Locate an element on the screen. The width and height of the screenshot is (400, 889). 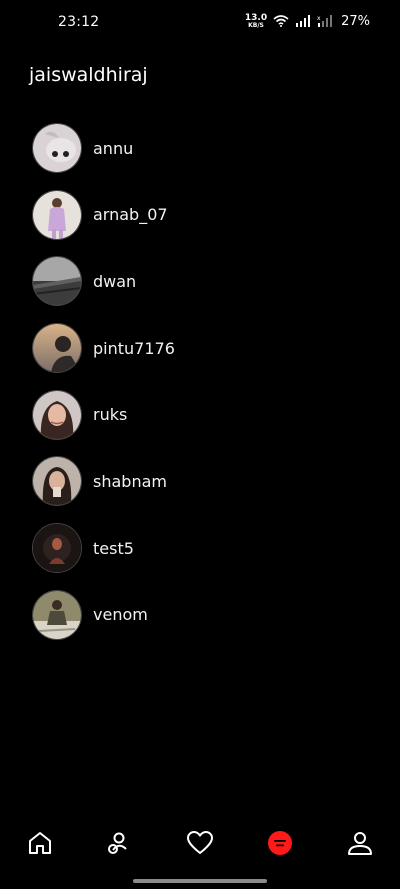
list-item: annu is located at coordinates (200, 148).